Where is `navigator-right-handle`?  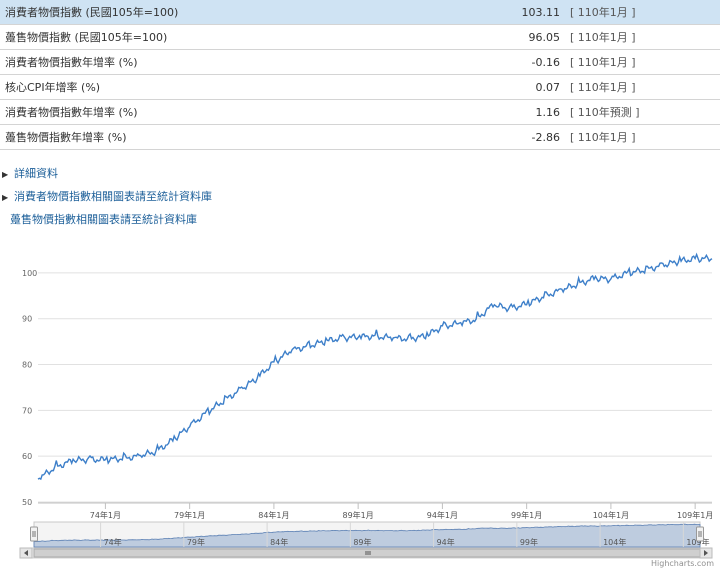
navigator-right-handle is located at coordinates (700, 534).